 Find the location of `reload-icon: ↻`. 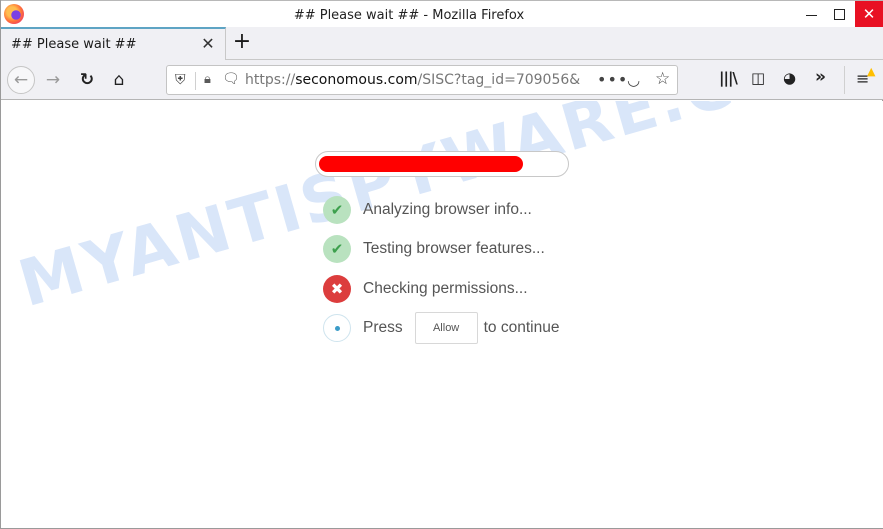

reload-icon: ↻ is located at coordinates (87, 80).